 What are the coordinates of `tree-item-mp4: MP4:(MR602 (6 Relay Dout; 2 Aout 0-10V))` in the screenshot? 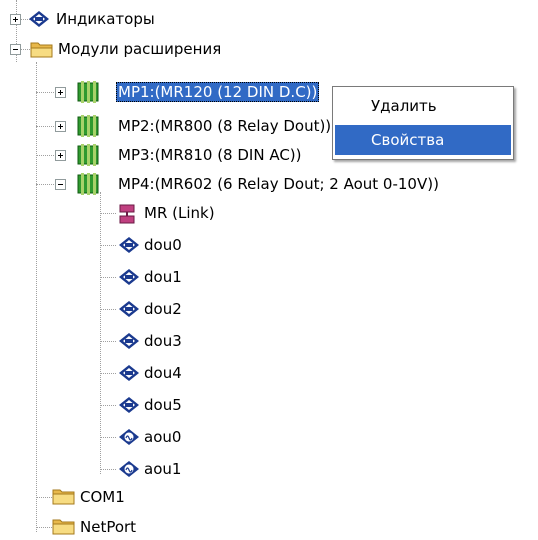 It's located at (278, 184).